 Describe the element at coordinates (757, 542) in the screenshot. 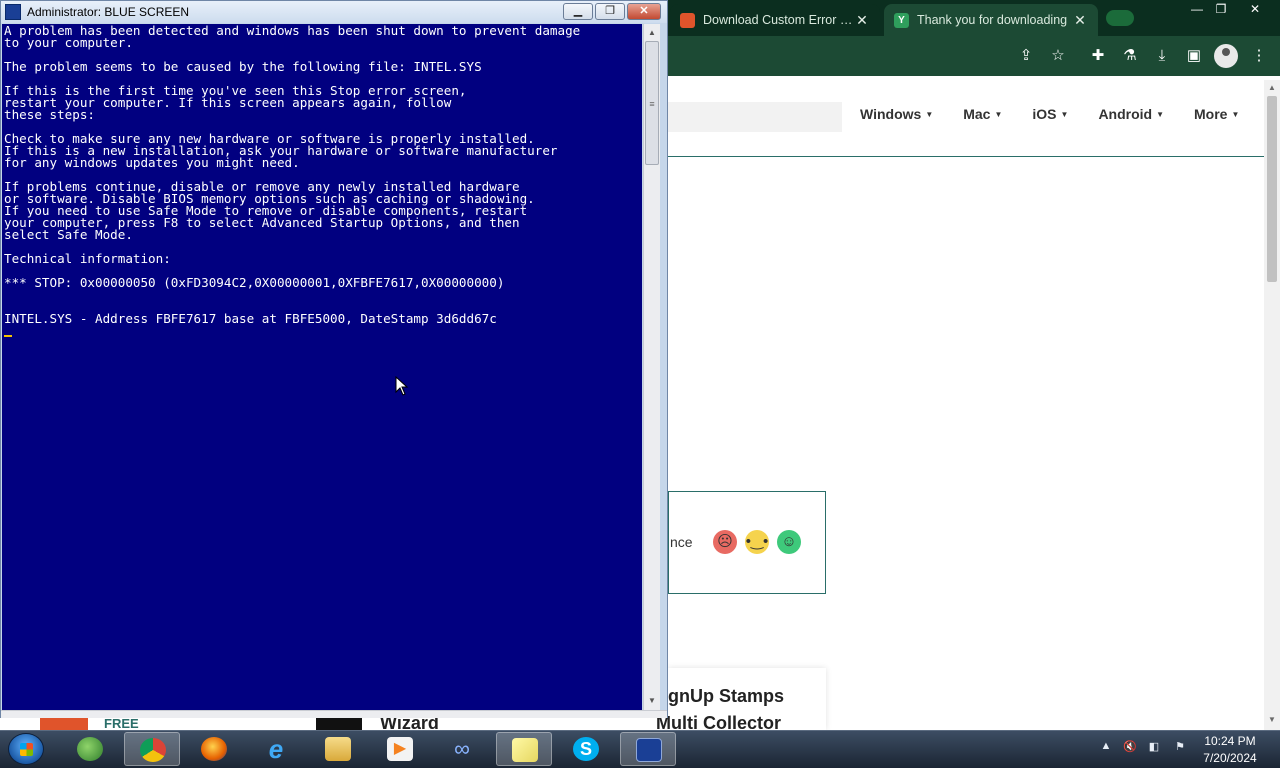

I see `neutral-face-icon: •‿•` at that location.